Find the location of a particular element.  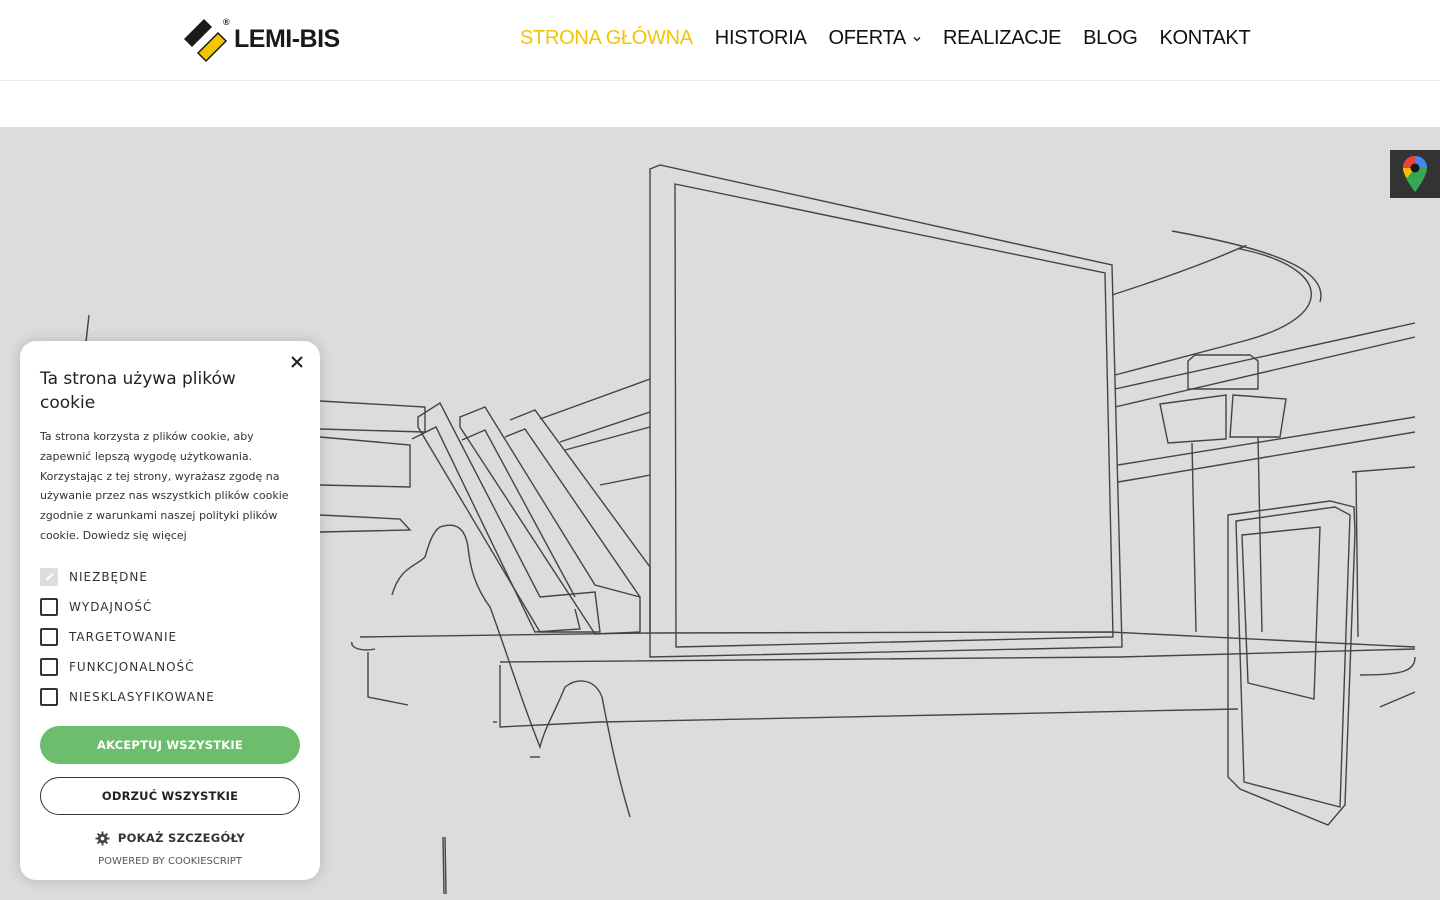

powered-by-text: POWERED BY COOKIESCRIPT is located at coordinates (170, 861).